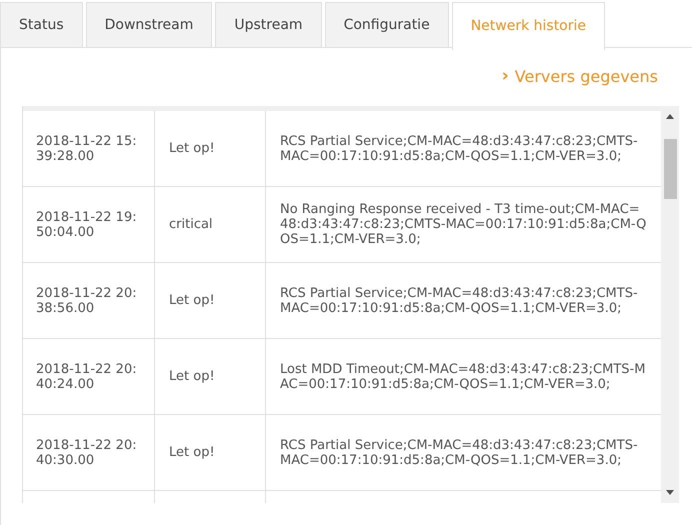 Image resolution: width=692 pixels, height=525 pixels. What do you see at coordinates (386, 25) in the screenshot?
I see `tab: Configuratie` at bounding box center [386, 25].